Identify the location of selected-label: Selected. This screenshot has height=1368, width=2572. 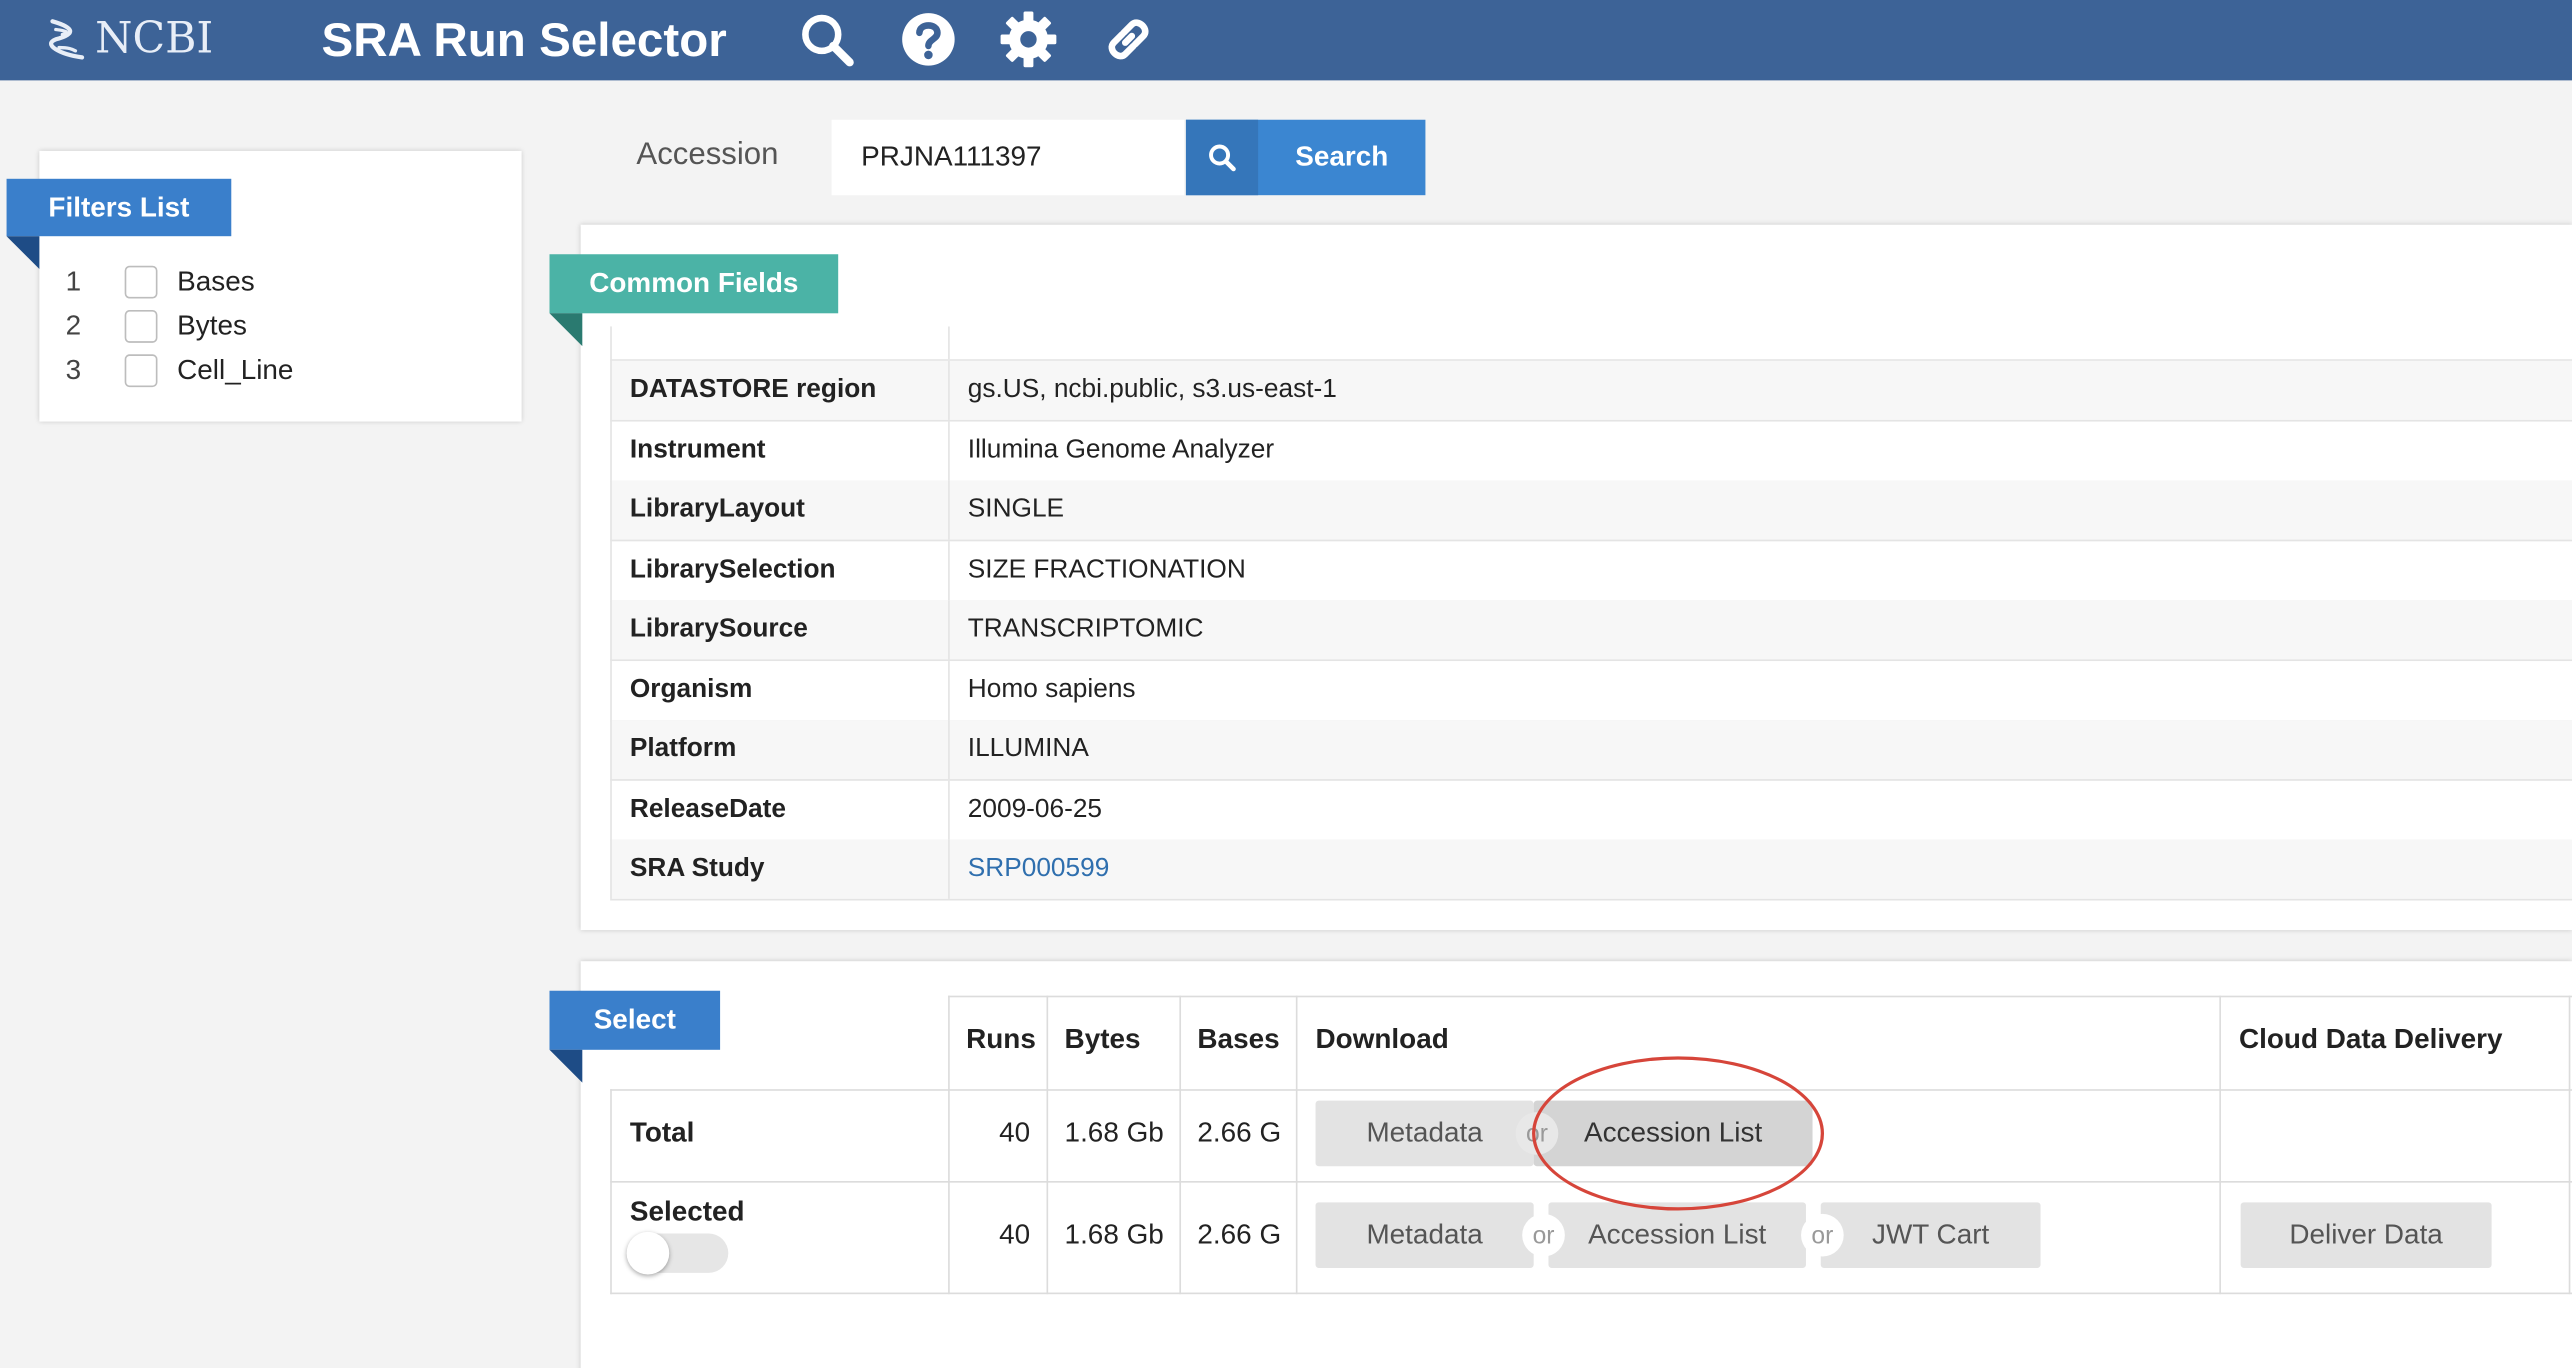
(687, 1211).